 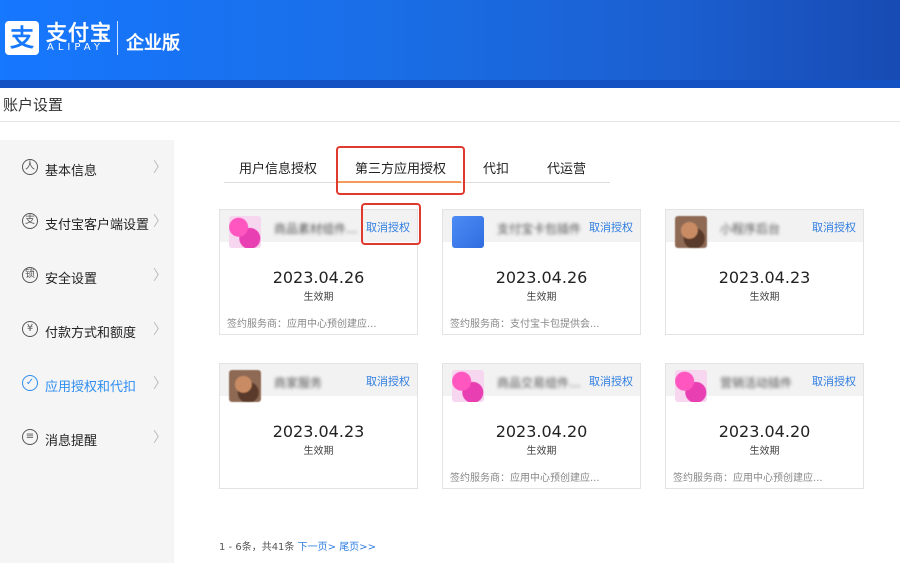 What do you see at coordinates (298, 383) in the screenshot?
I see `app-name: 商家服务` at bounding box center [298, 383].